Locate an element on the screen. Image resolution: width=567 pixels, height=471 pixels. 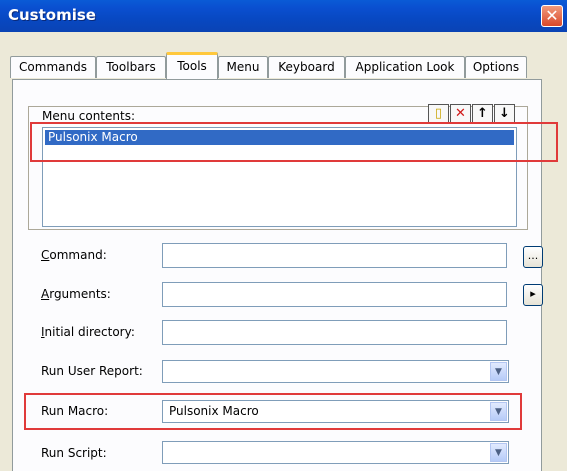
move-up-button: ↑ is located at coordinates (482, 113).